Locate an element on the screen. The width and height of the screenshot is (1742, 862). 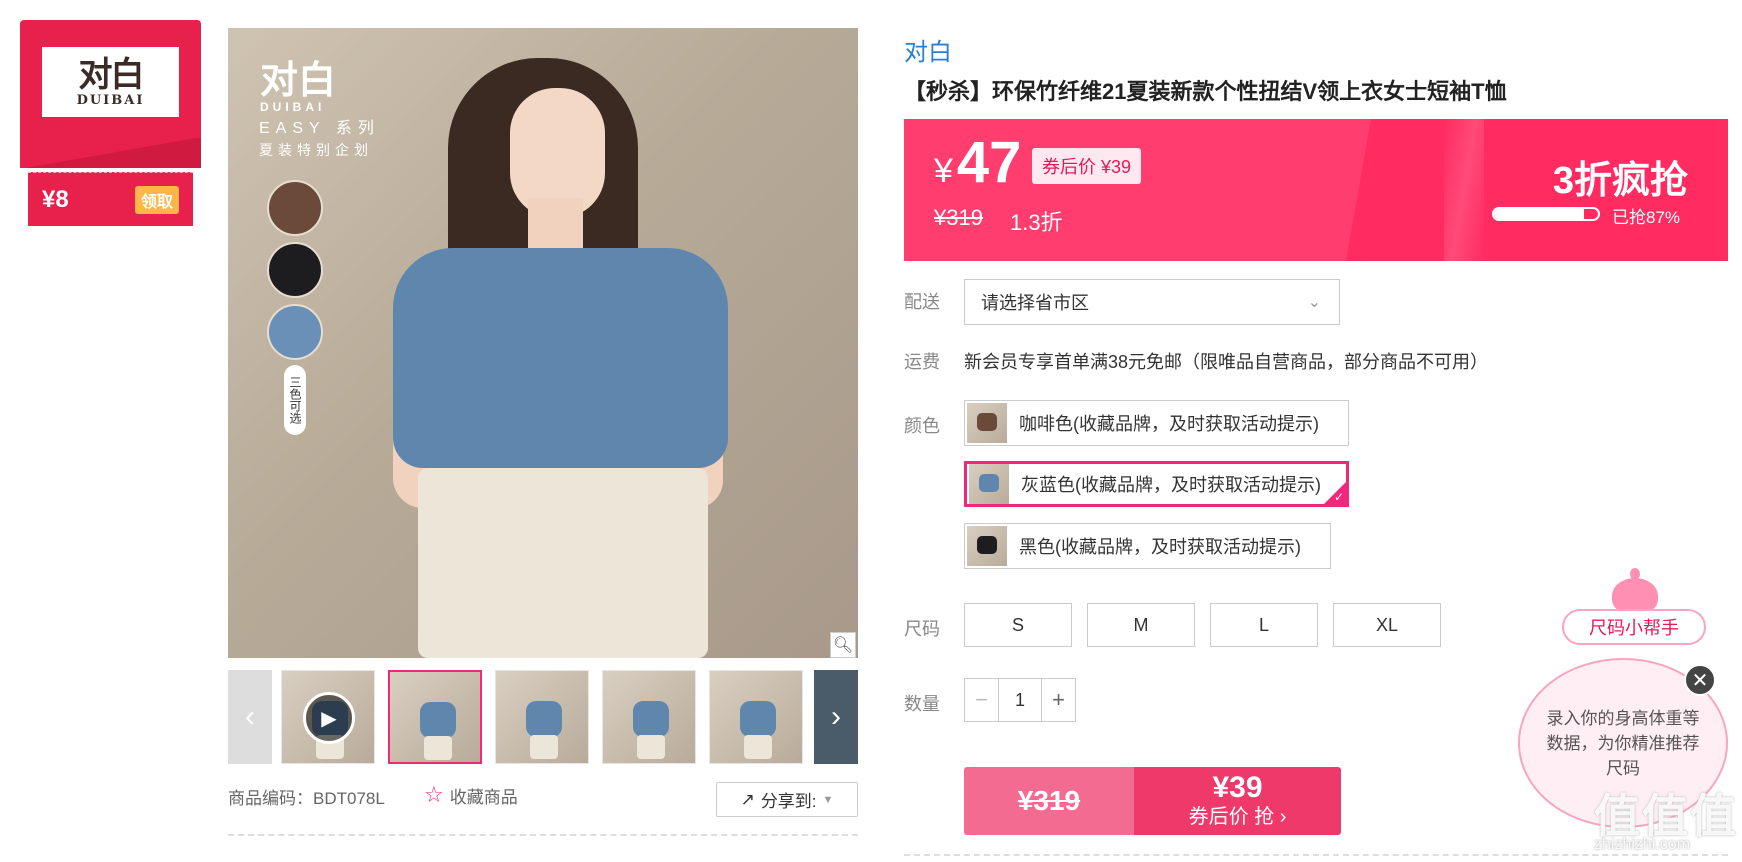
price-banner: ¥ 47 券后价 ¥39 ¥319 1.3折 3折疯抢 已抢87% is located at coordinates (1316, 190).